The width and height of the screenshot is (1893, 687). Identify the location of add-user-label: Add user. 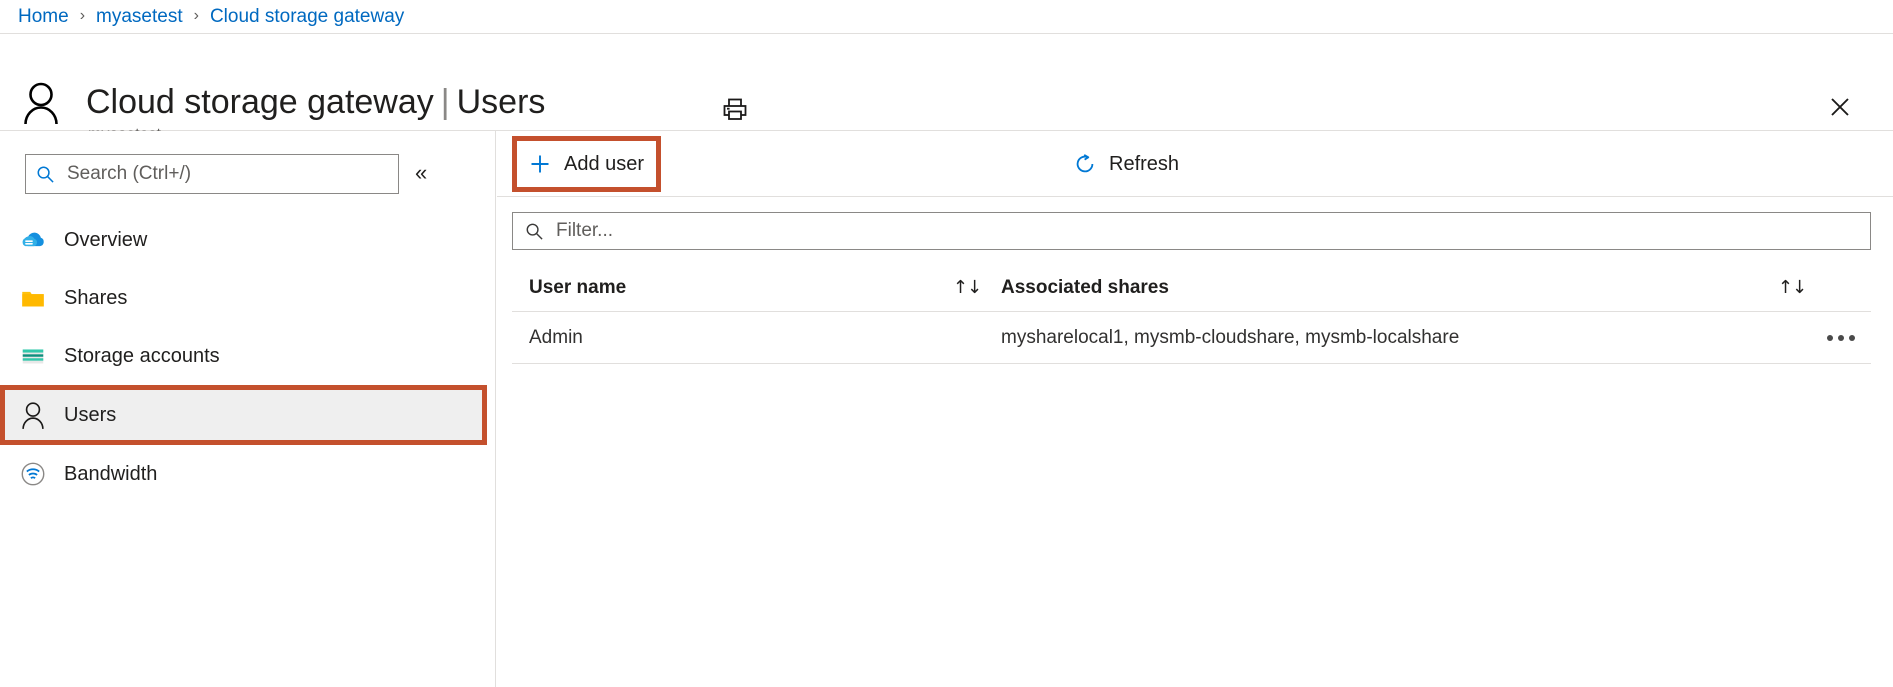
(604, 163).